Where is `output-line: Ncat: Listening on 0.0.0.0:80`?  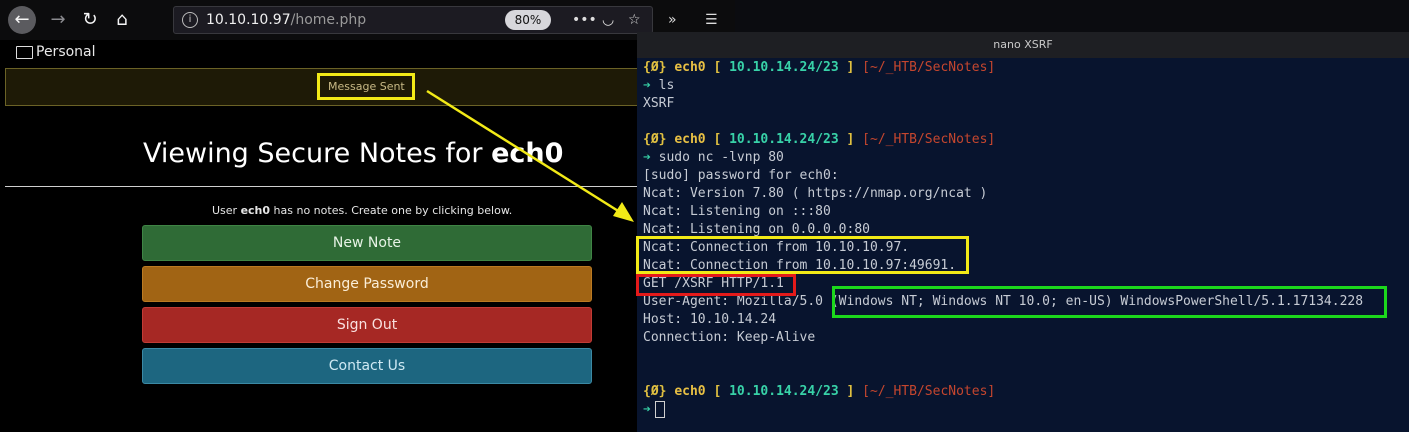
output-line: Ncat: Listening on 0.0.0.0:80 is located at coordinates (756, 229).